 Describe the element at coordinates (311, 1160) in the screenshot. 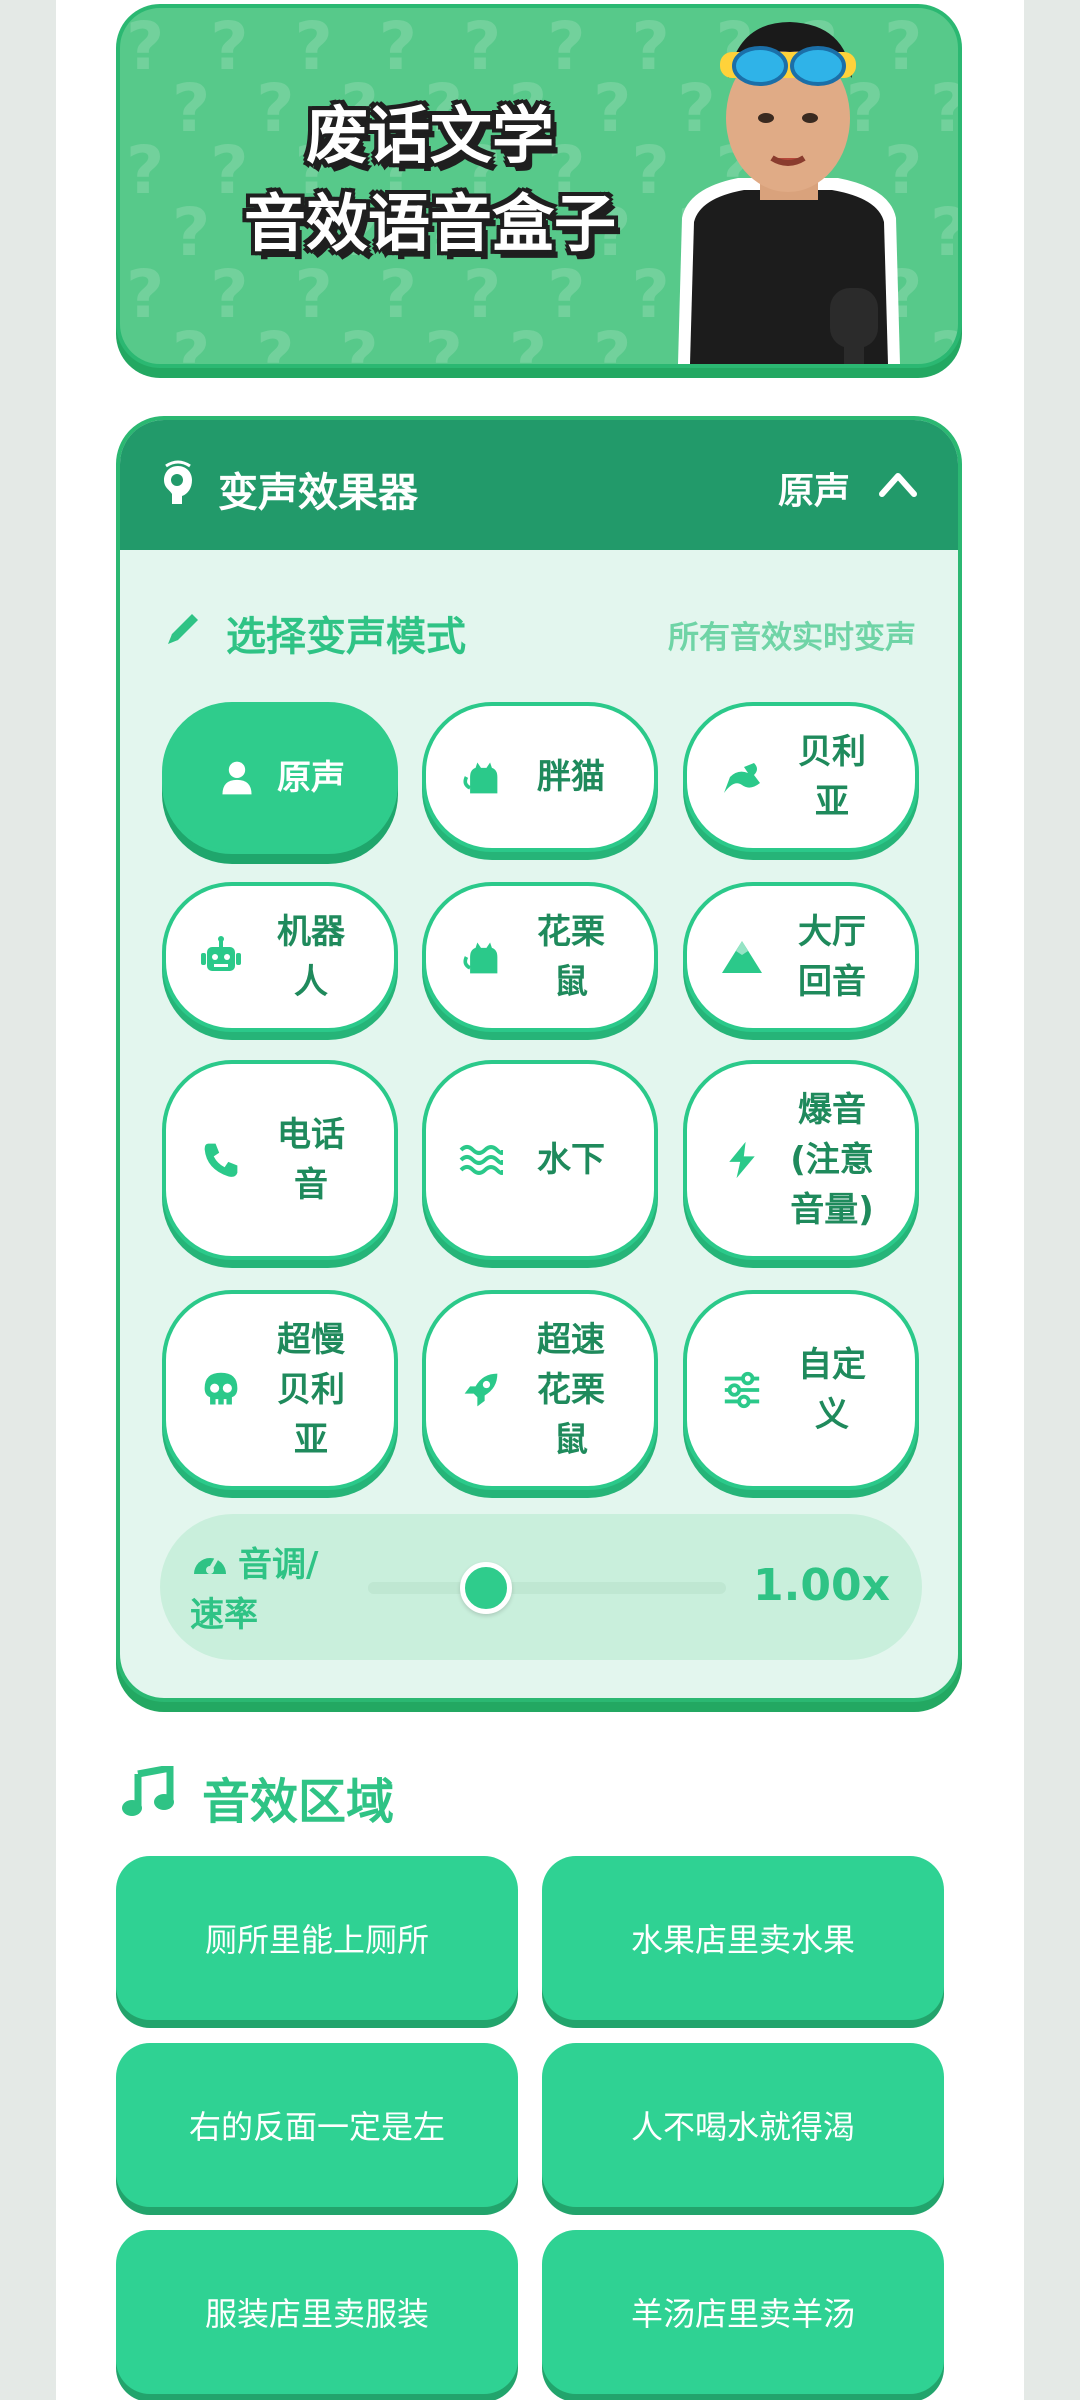

I see `mode-button-label: 电话音` at that location.